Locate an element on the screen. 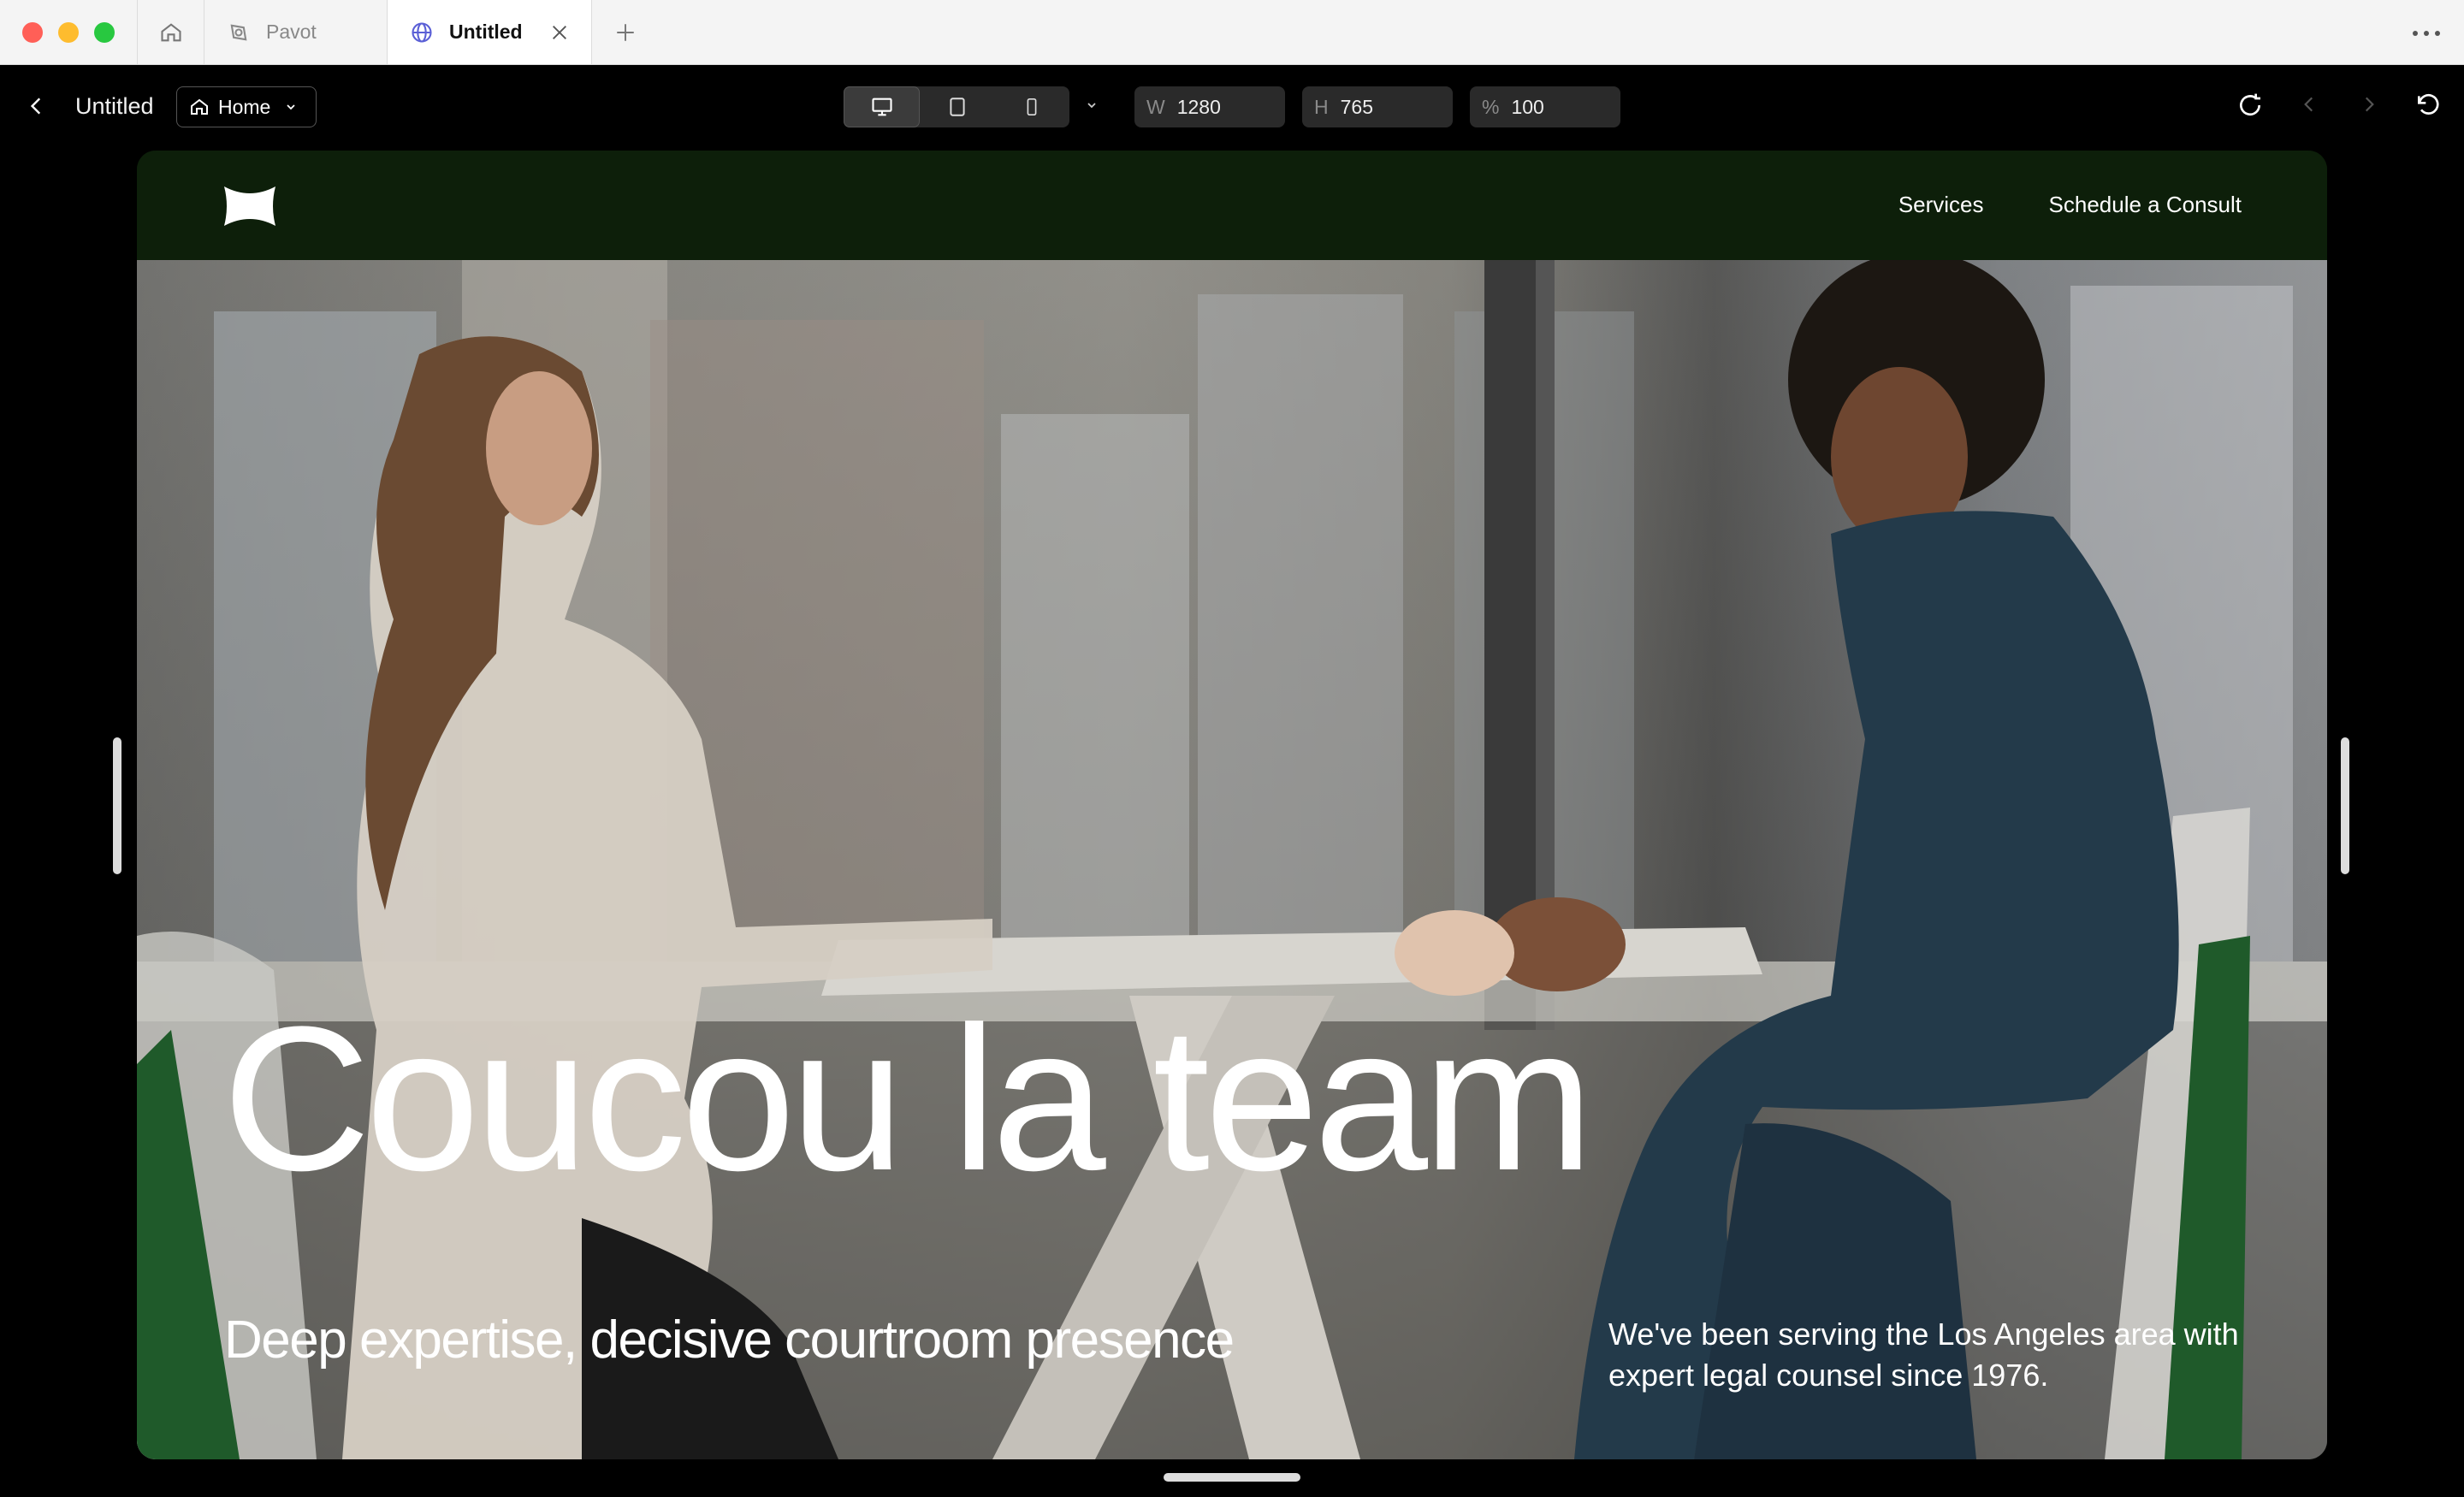 This screenshot has height=1497, width=2464. minimize-window-button is located at coordinates (68, 32).